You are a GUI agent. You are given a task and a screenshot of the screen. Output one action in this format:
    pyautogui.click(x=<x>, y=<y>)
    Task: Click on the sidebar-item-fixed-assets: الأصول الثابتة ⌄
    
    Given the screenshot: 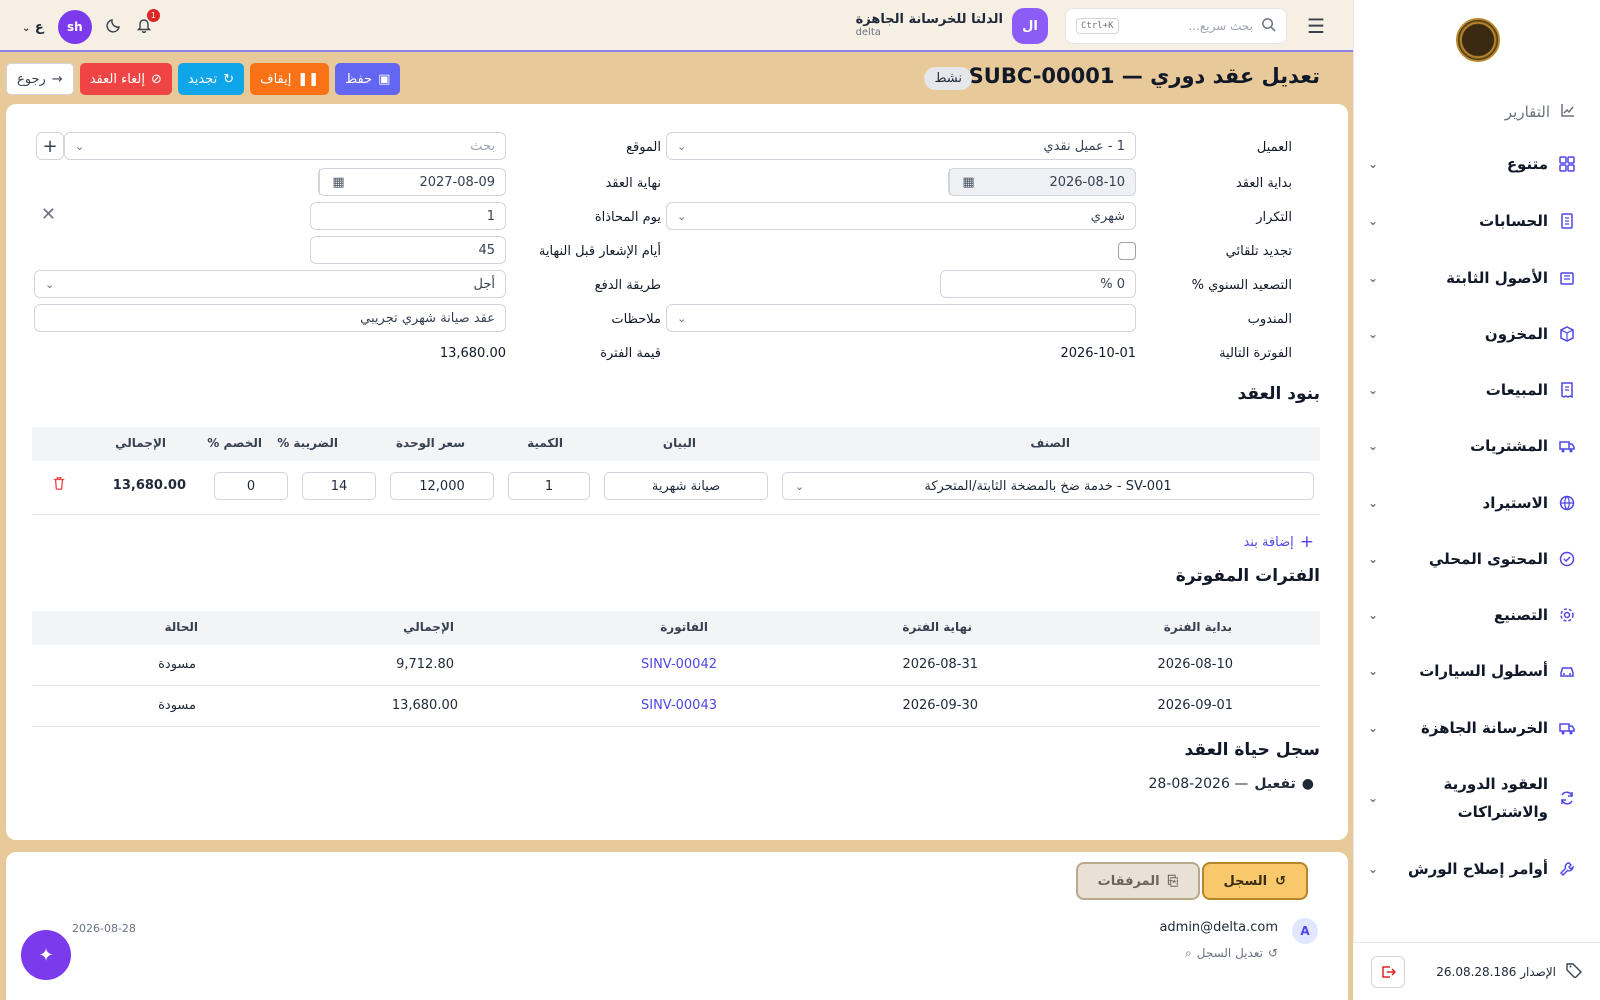 What is the action you would take?
    pyautogui.click(x=1472, y=278)
    